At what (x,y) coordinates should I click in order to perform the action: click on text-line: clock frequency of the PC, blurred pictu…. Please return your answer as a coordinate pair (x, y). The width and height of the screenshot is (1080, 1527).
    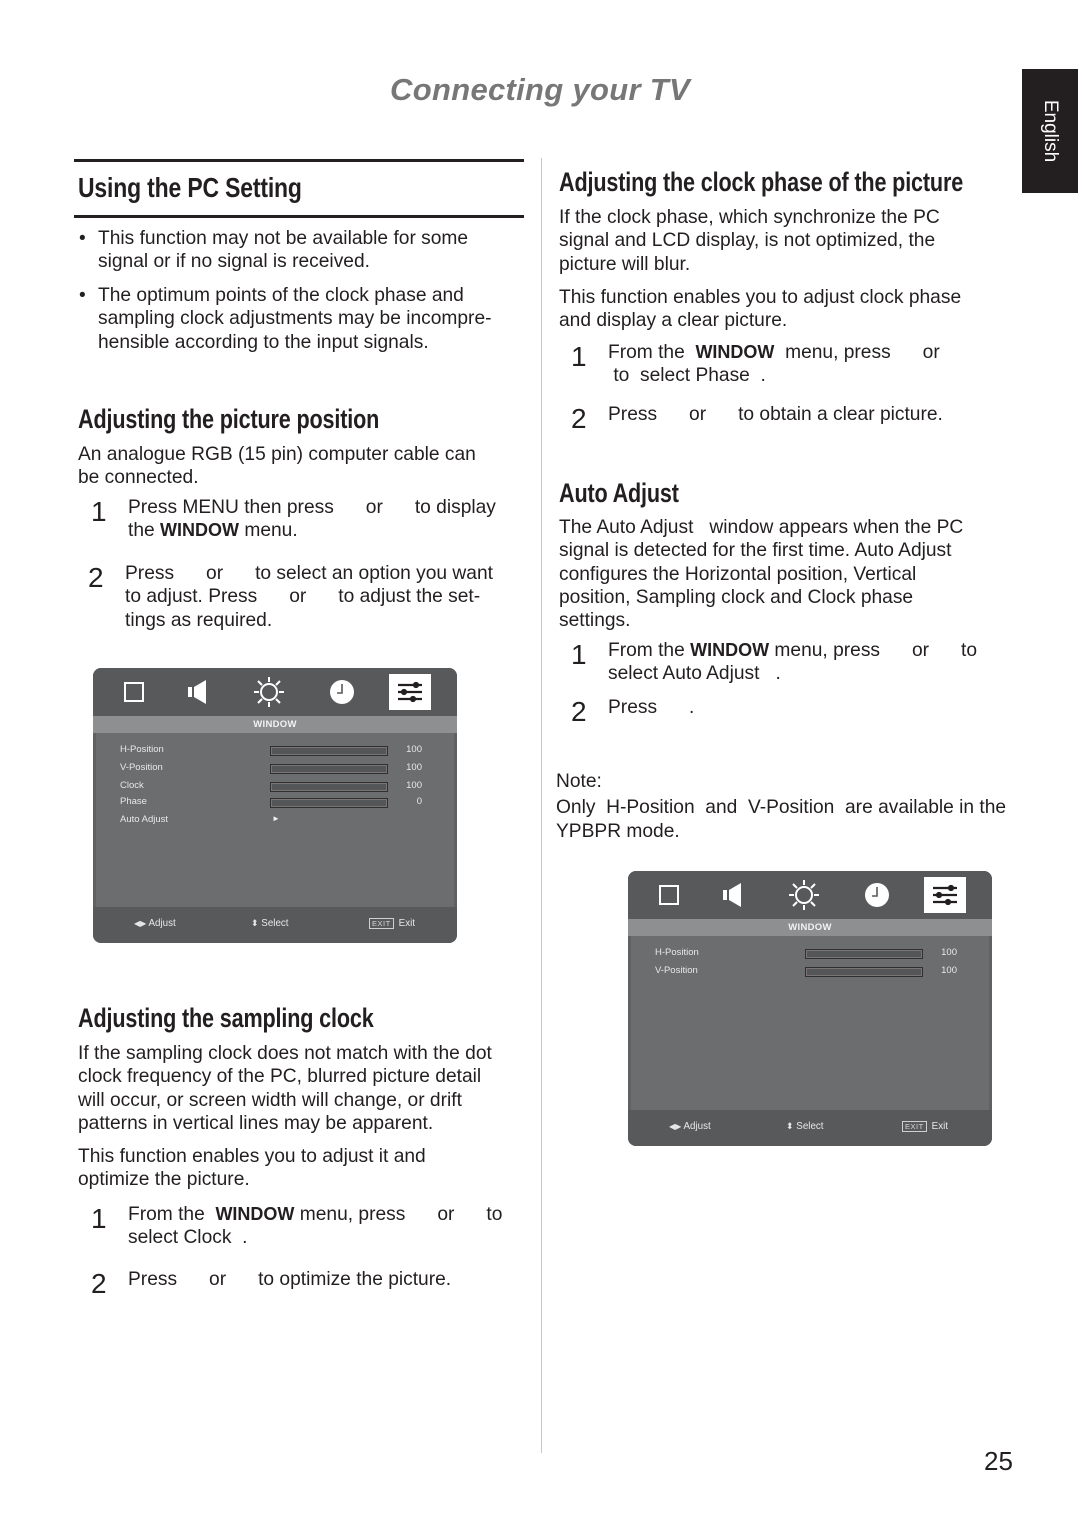
    Looking at the image, I should click on (280, 1077).